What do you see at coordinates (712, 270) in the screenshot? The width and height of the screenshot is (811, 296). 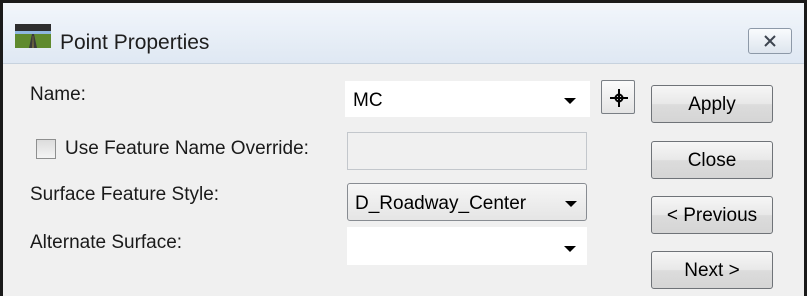 I see `next-button: Next >` at bounding box center [712, 270].